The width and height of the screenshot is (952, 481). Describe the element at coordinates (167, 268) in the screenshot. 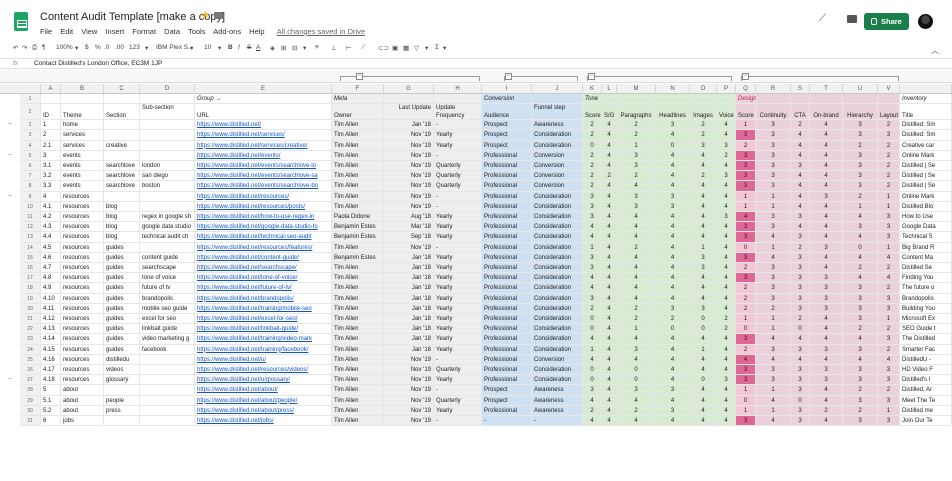

I see `table-cell: searchscape` at that location.